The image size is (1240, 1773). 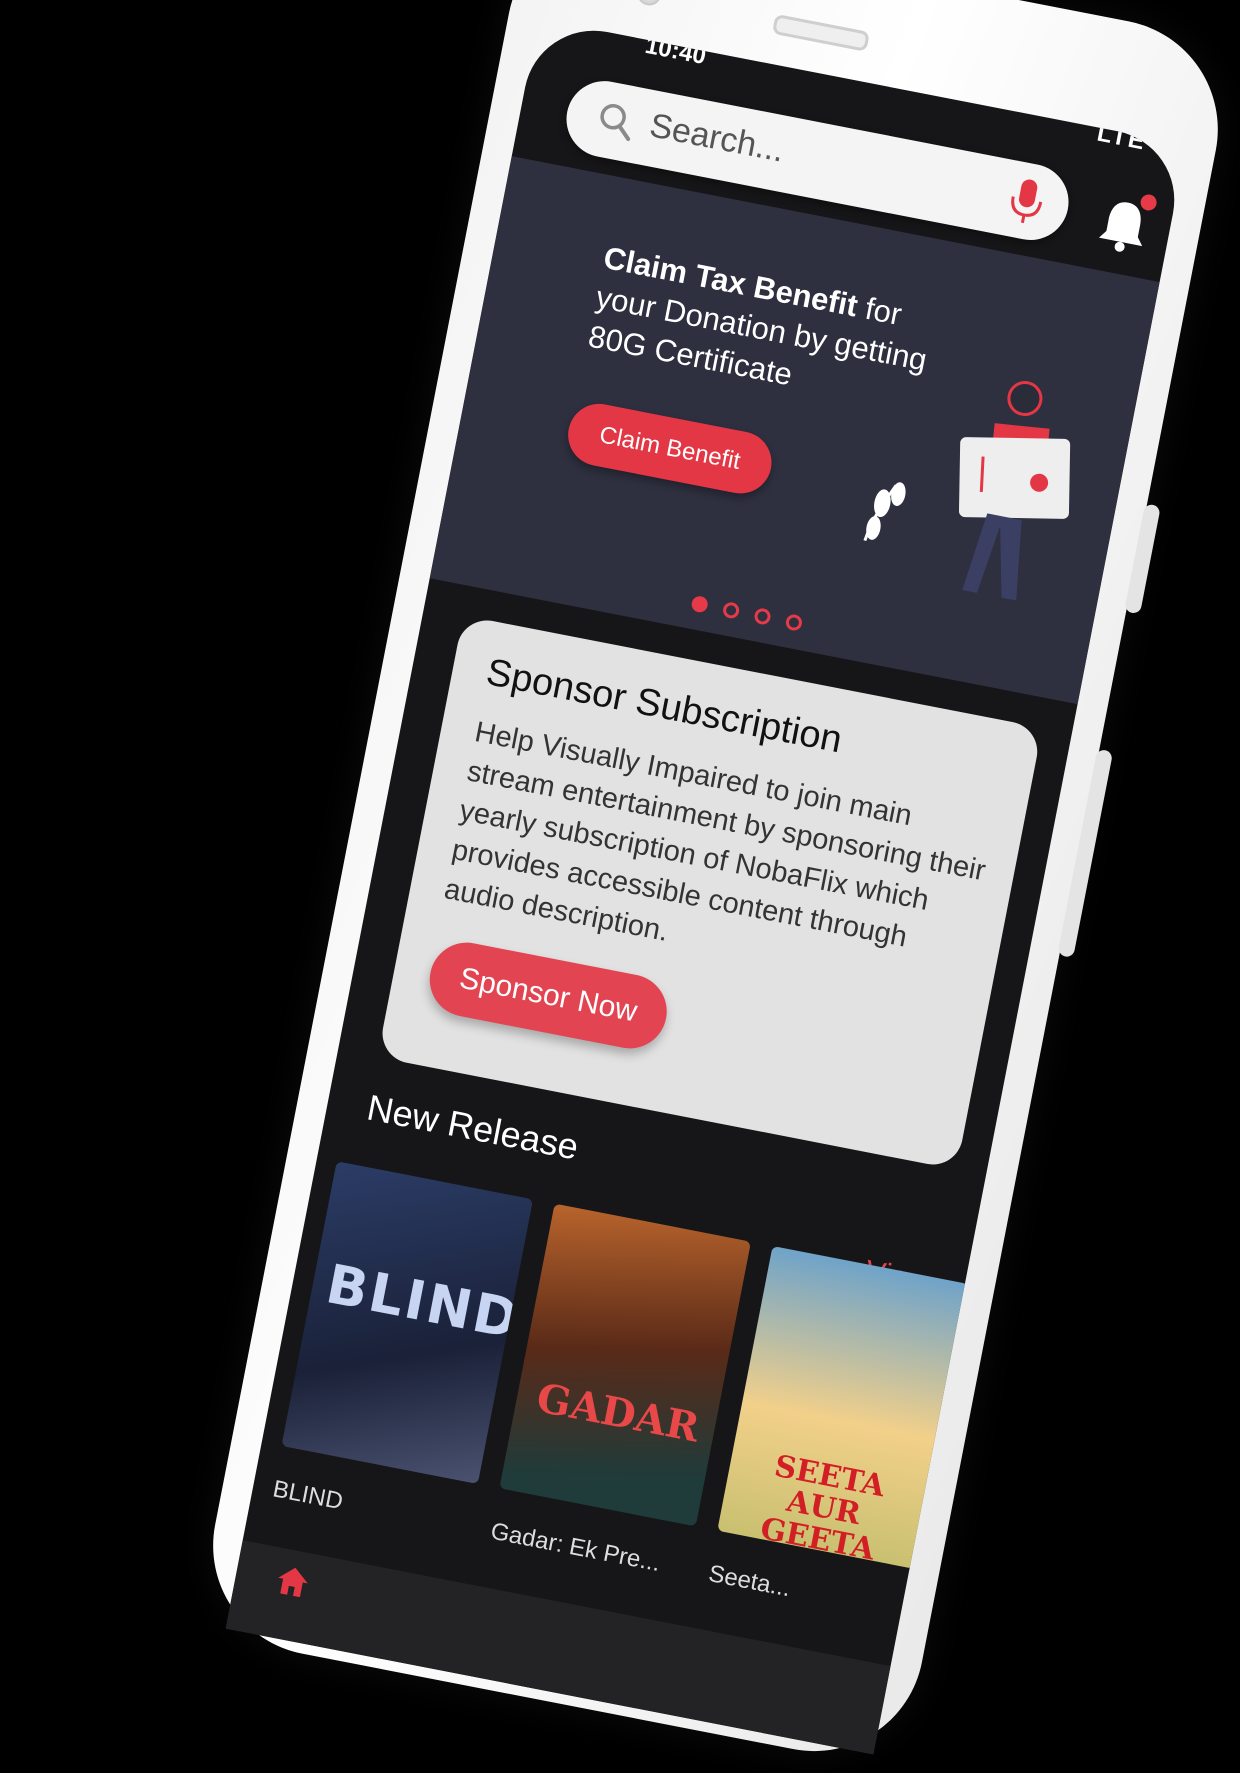 What do you see at coordinates (822, 1508) in the screenshot?
I see `poster-art-text: SEETA AUR GEETA` at bounding box center [822, 1508].